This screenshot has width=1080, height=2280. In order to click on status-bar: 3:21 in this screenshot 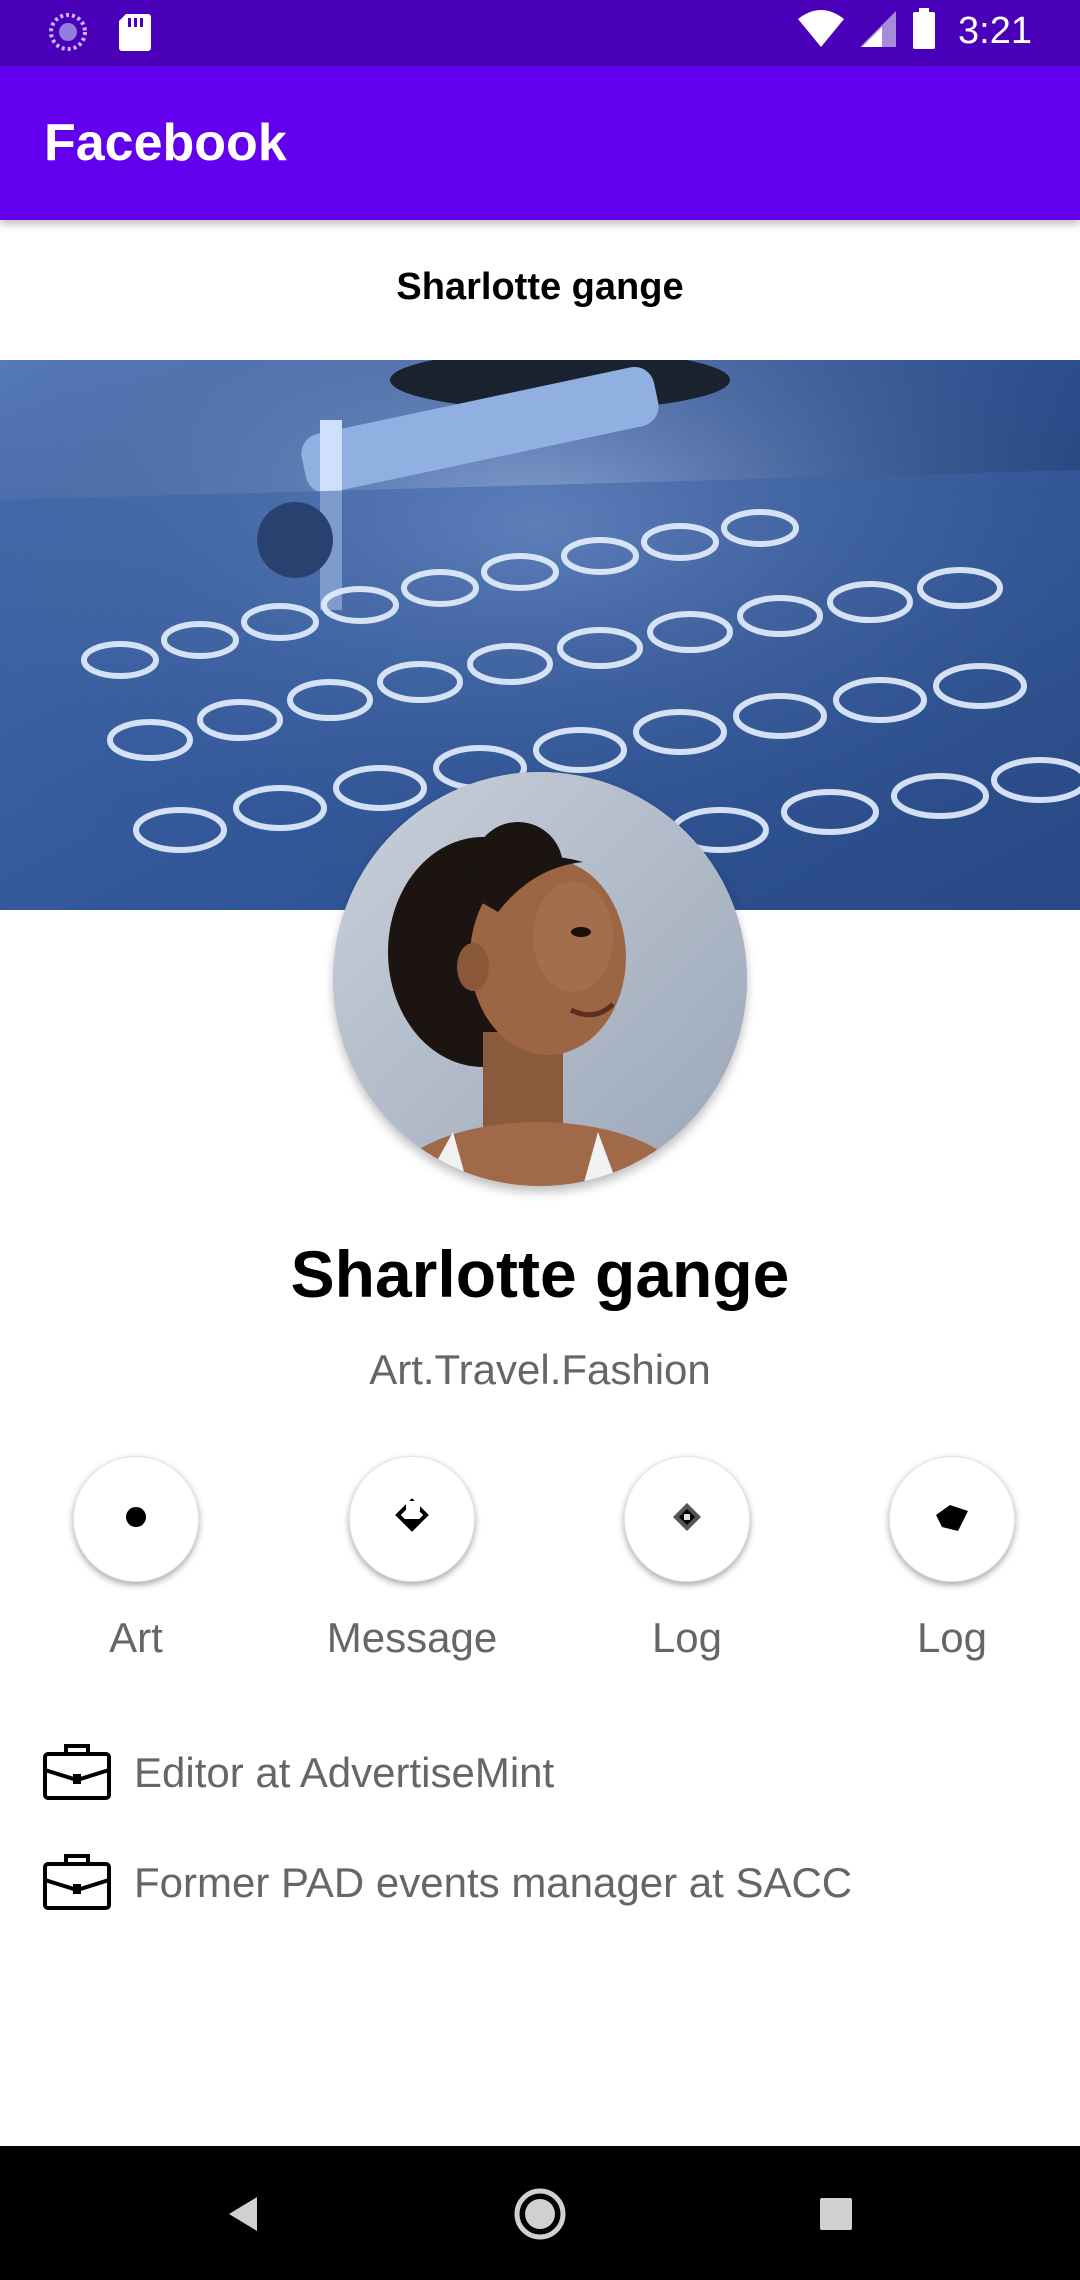, I will do `click(540, 33)`.